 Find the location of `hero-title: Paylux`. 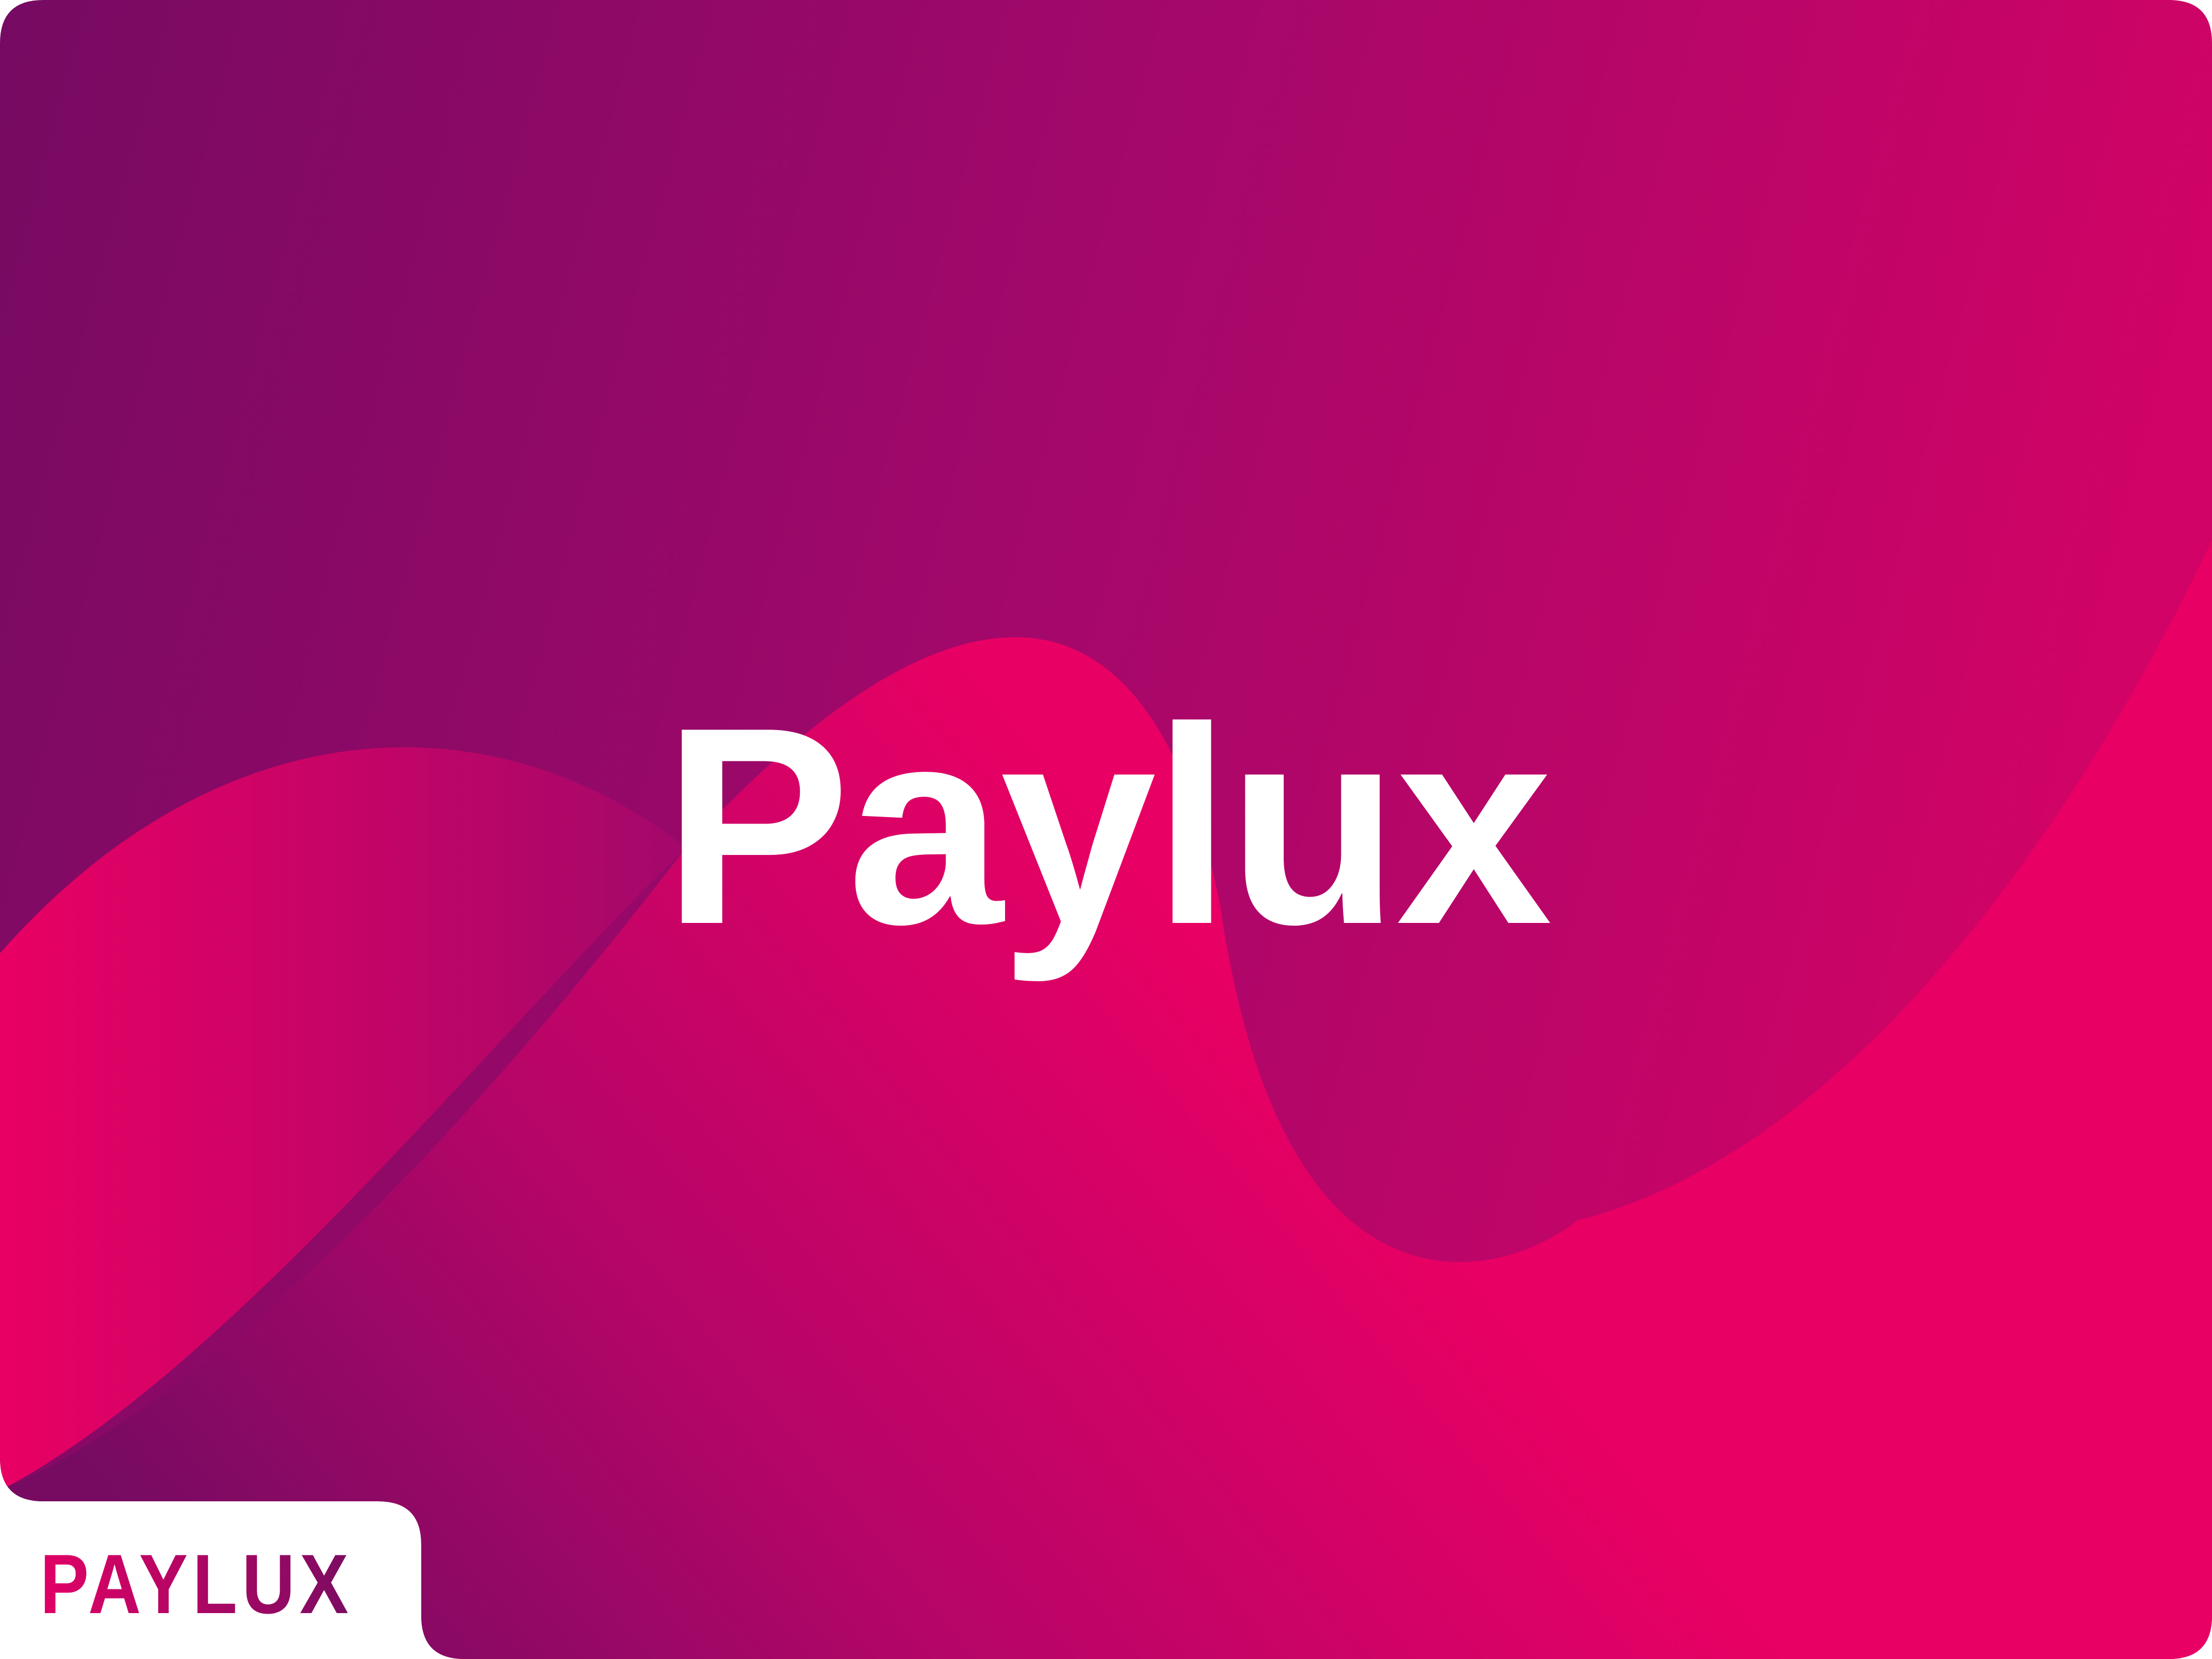

hero-title: Paylux is located at coordinates (1108, 826).